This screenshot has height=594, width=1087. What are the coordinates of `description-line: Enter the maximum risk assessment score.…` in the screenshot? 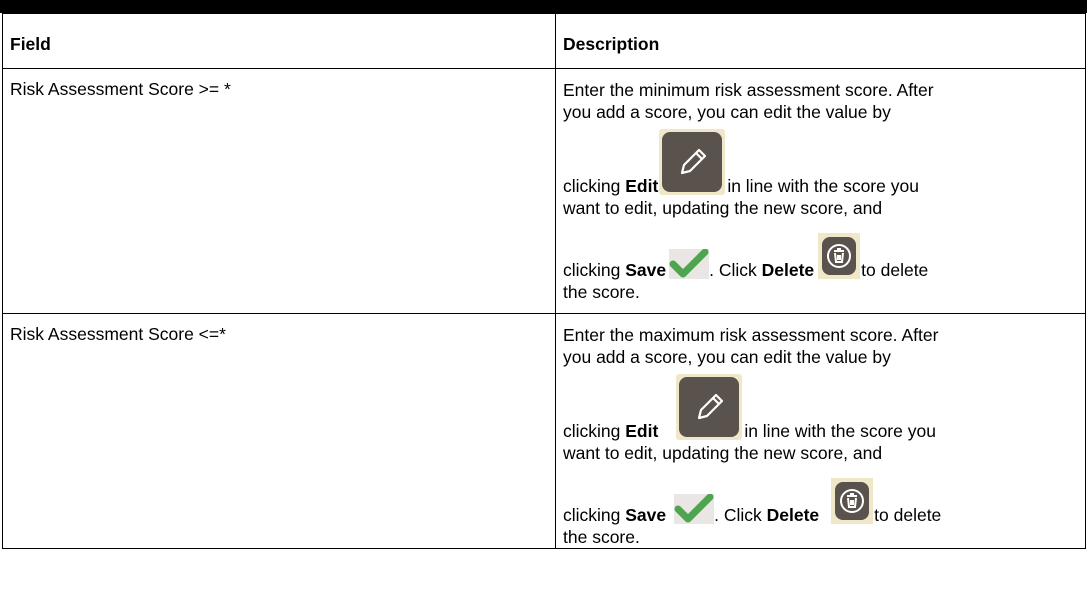 It's located at (751, 335).